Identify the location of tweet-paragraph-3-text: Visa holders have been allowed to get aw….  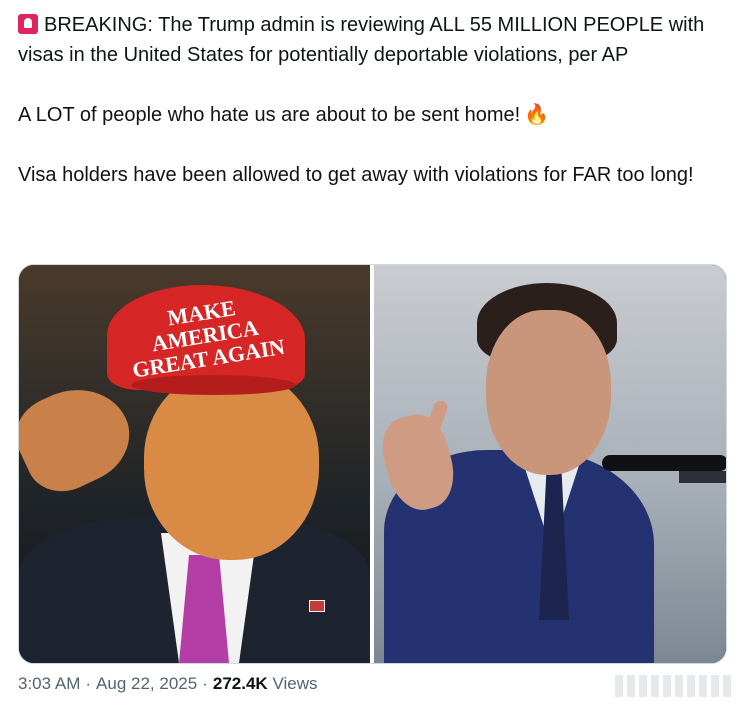
(356, 175).